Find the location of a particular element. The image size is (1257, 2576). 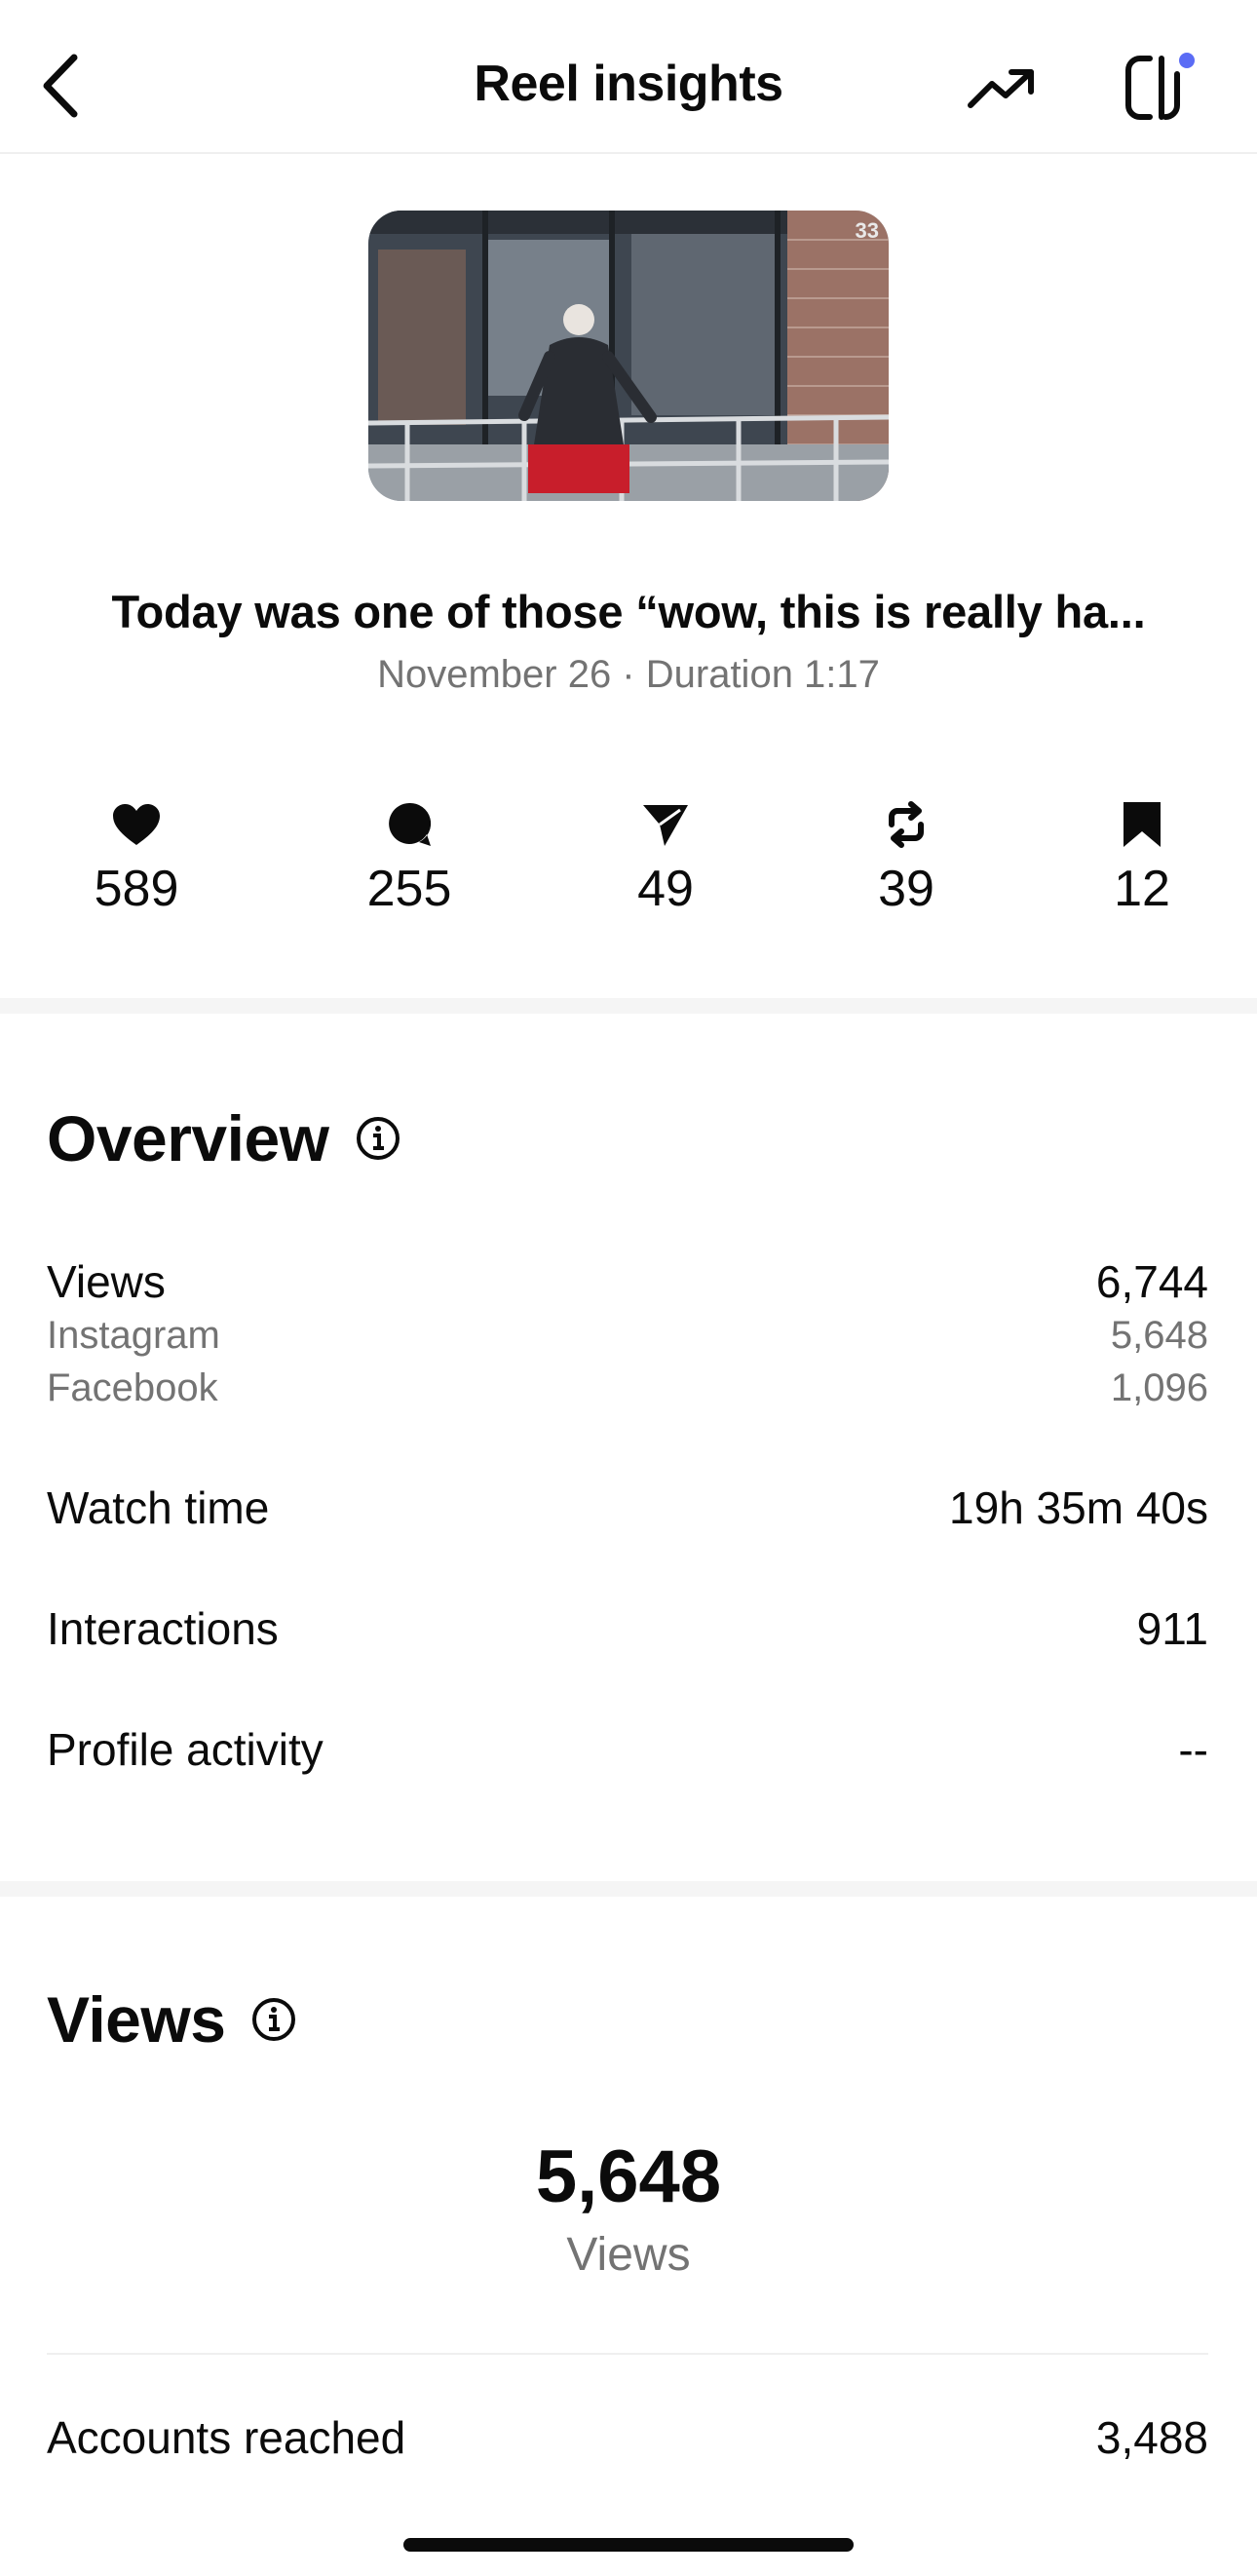

instagram-views-row: Instagram 5,648 is located at coordinates (627, 1336).